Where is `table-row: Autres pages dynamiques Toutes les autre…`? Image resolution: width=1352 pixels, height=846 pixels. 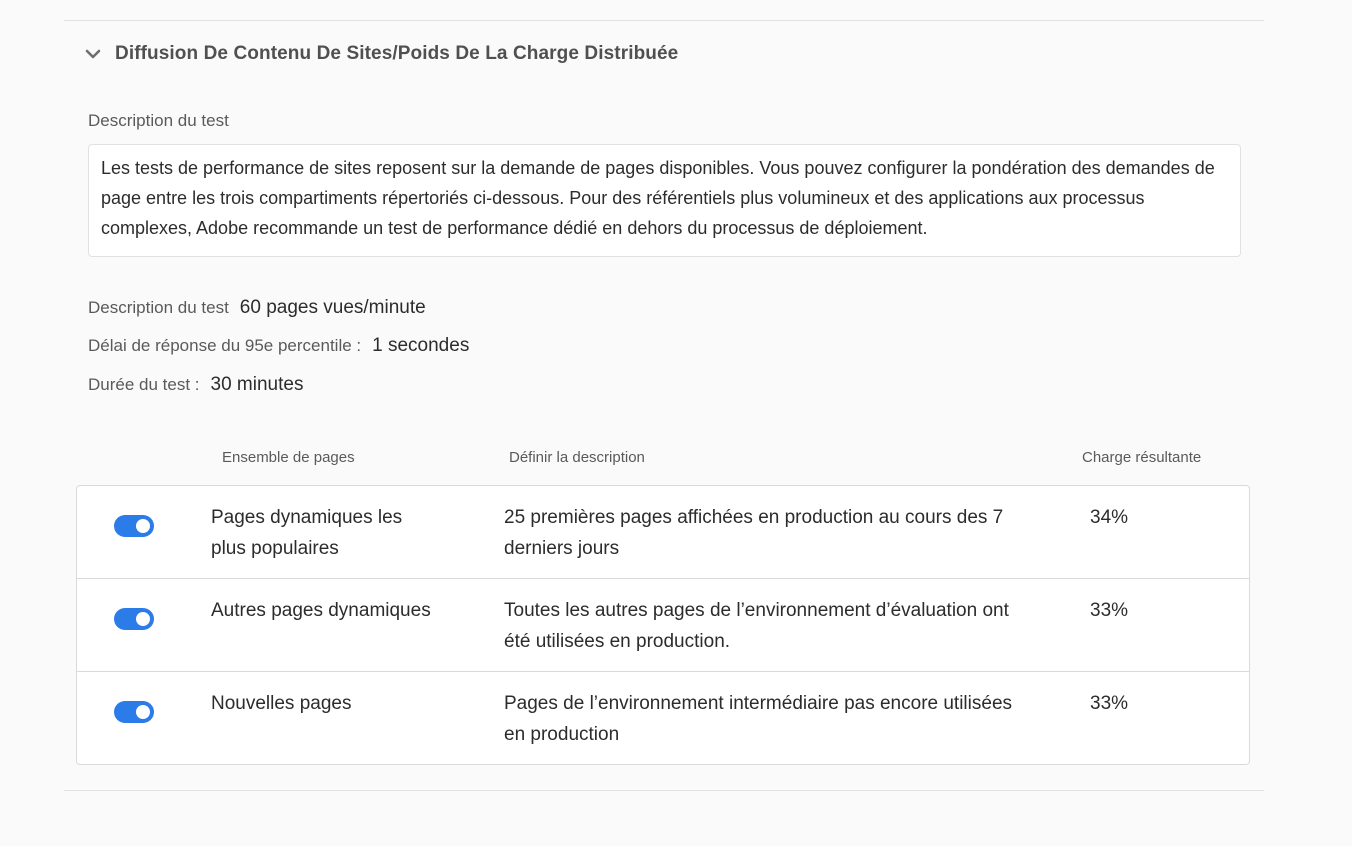 table-row: Autres pages dynamiques Toutes les autre… is located at coordinates (663, 625).